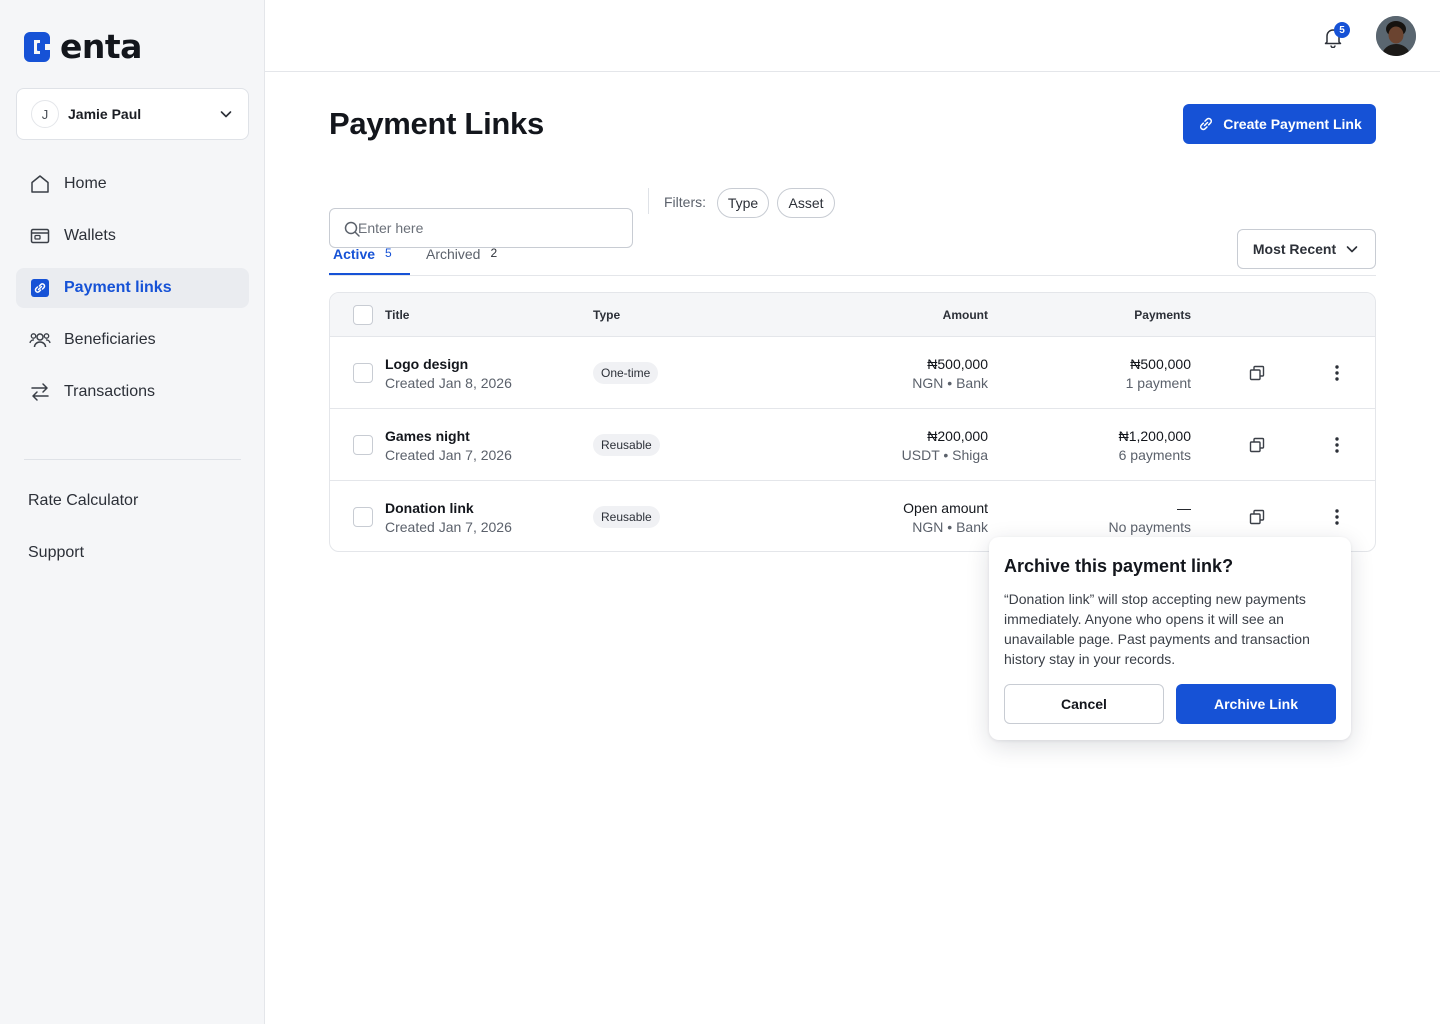 The height and width of the screenshot is (1024, 1440). I want to click on page-title: Payment Links, so click(436, 123).